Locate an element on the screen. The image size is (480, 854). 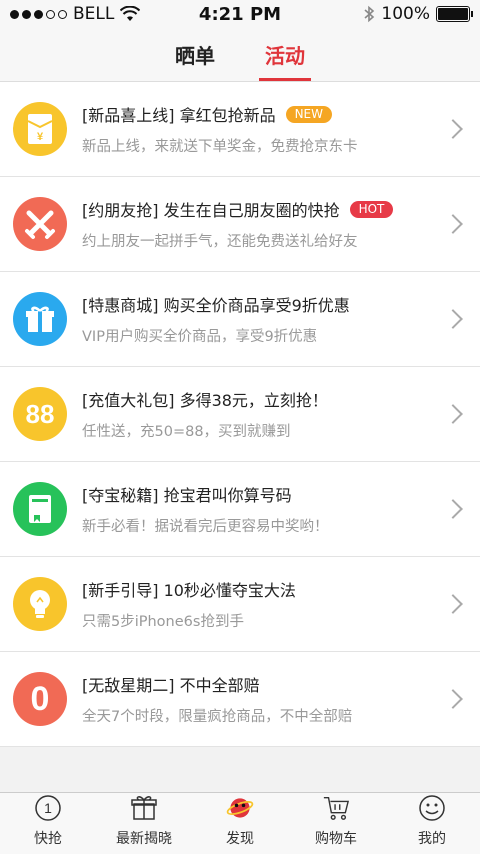
list-item: [夺宝秘籍] 抢宝君叫你算号码新手必看！据说看完后更容易中奖哟！ is located at coordinates (240, 509).